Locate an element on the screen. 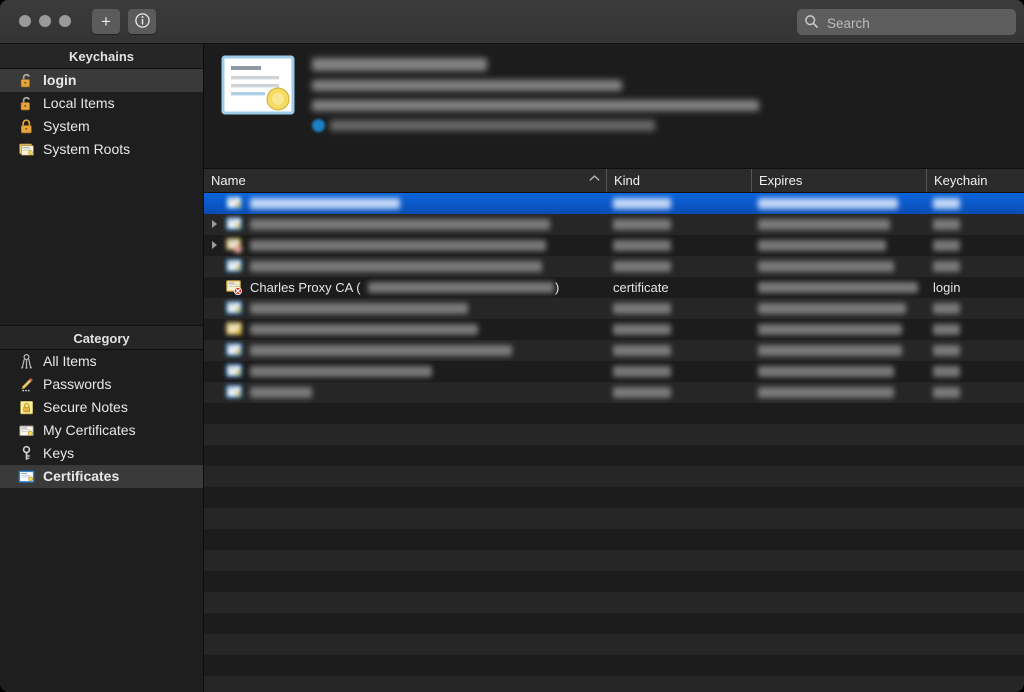 Image resolution: width=1024 pixels, height=692 pixels. plus-icon: + is located at coordinates (106, 21).